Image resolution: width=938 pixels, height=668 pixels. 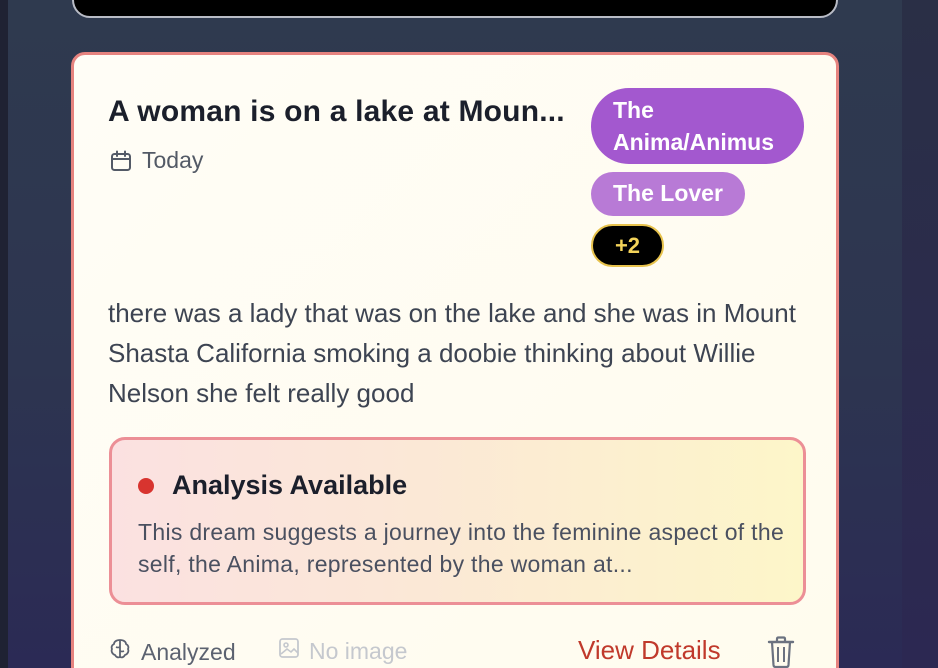 I want to click on no-image-label: No image, so click(x=358, y=650).